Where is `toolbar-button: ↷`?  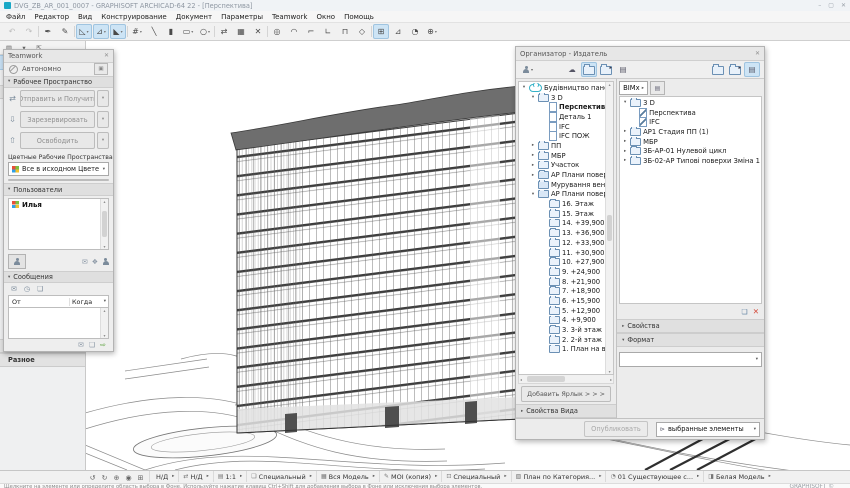 toolbar-button: ↷ is located at coordinates (29, 31).